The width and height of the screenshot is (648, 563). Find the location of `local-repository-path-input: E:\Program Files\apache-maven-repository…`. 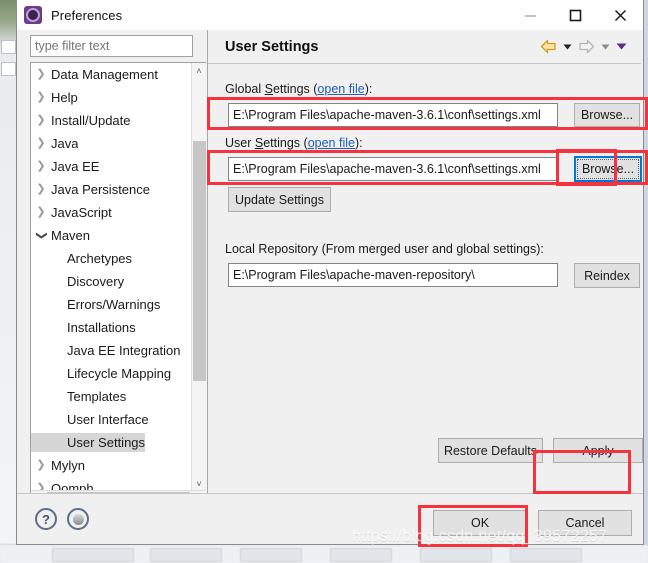

local-repository-path-input: E:\Program Files\apache-maven-repository… is located at coordinates (393, 275).